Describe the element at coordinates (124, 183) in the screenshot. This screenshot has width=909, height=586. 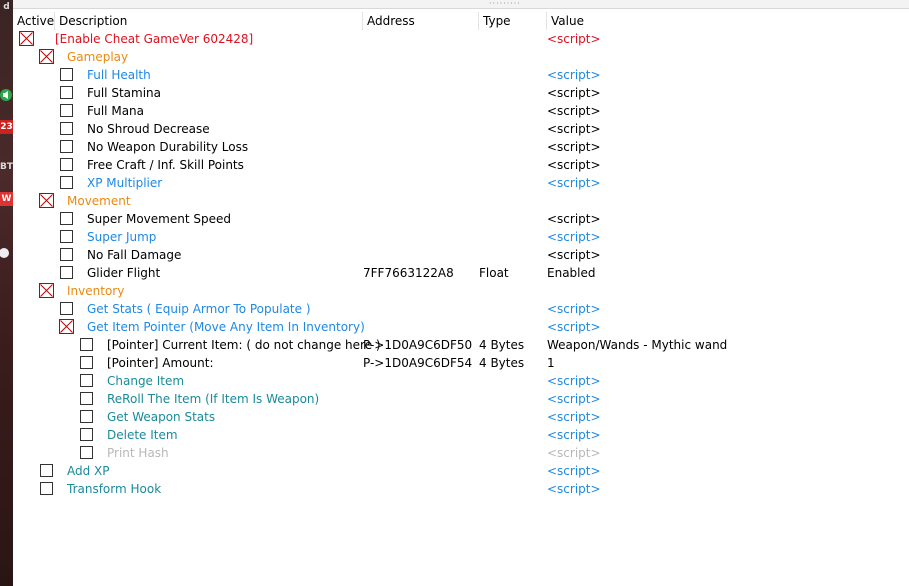
I see `entry-description: XP Multiplier` at that location.